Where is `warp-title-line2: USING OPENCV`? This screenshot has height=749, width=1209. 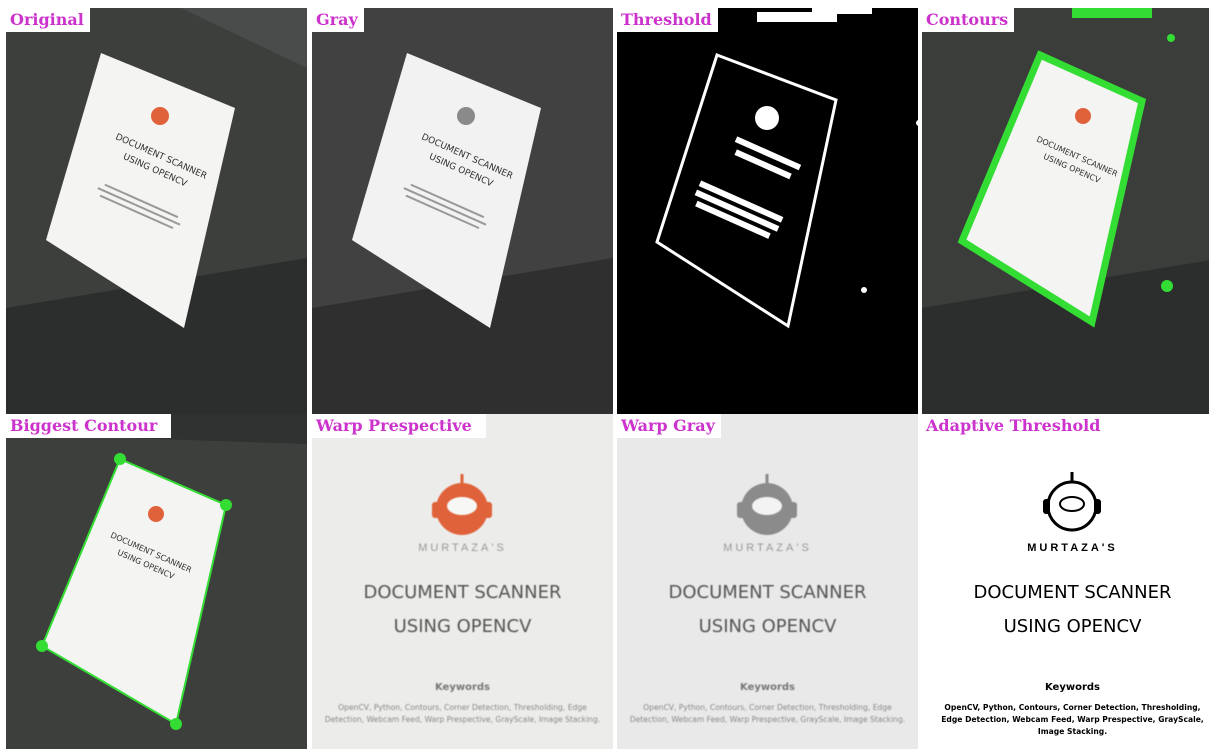 warp-title-line2: USING OPENCV is located at coordinates (462, 626).